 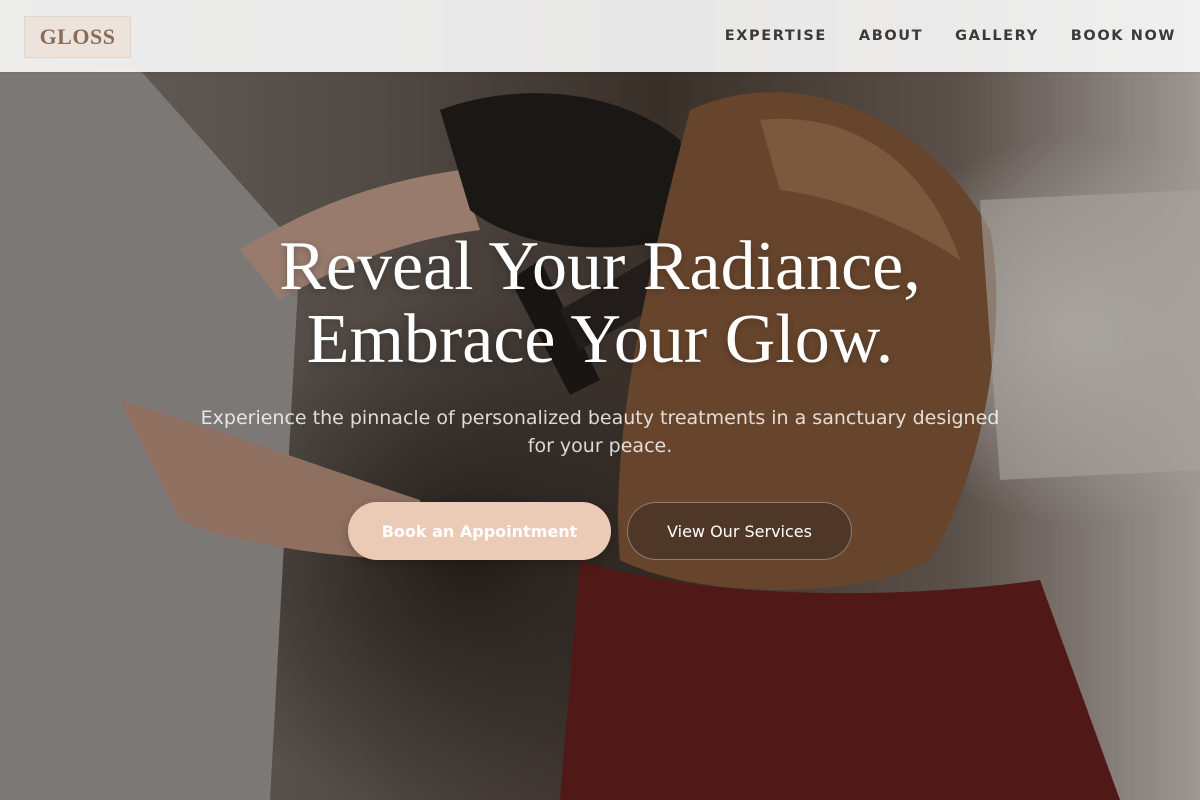 What do you see at coordinates (997, 36) in the screenshot?
I see `nav-link-gallery: GALLERY` at bounding box center [997, 36].